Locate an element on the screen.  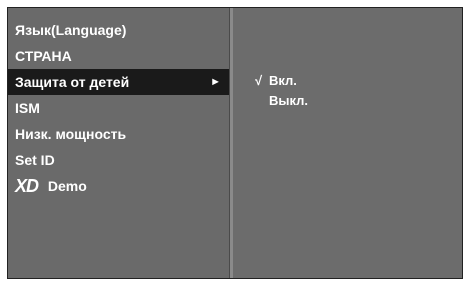
menu-item-label: Set ID is located at coordinates (35, 160).